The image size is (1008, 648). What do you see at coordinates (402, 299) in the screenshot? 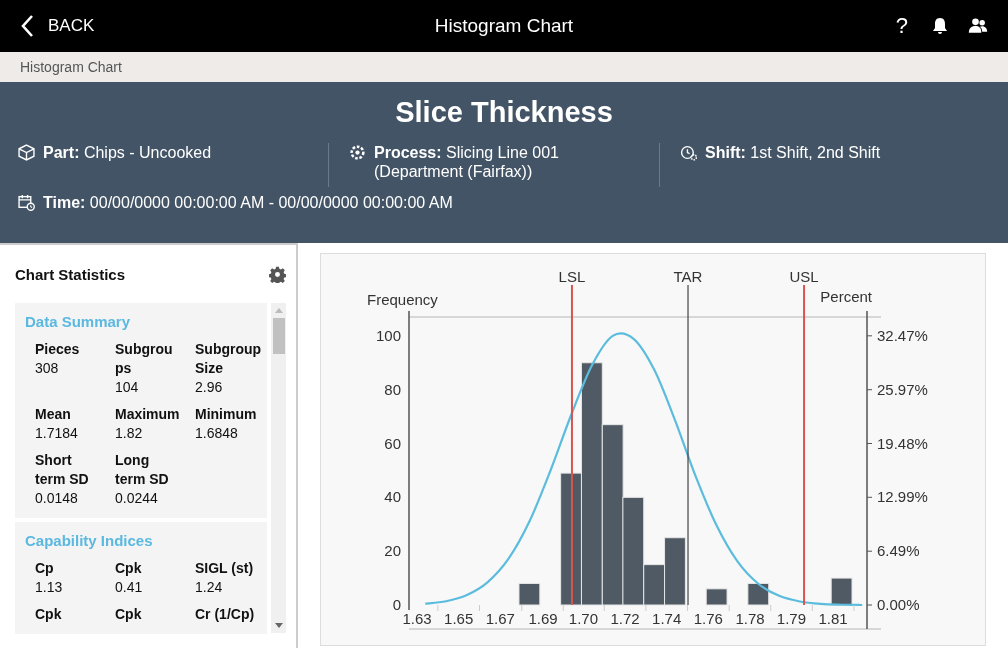
I see `axis-title: Frequency` at bounding box center [402, 299].